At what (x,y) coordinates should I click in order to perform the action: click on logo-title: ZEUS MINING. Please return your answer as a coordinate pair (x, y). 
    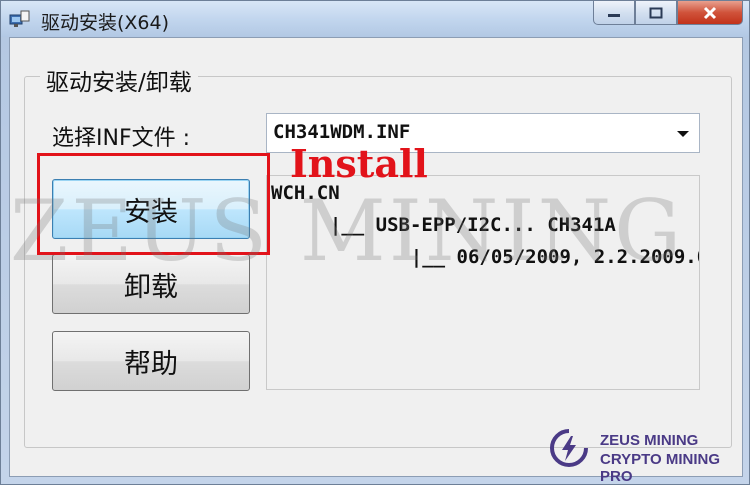
    Looking at the image, I should click on (649, 440).